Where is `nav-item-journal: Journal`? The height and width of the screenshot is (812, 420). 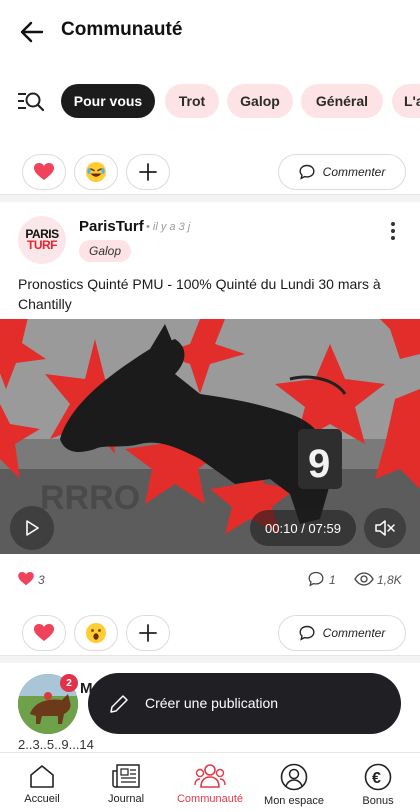
nav-item-journal: Journal is located at coordinates (126, 787).